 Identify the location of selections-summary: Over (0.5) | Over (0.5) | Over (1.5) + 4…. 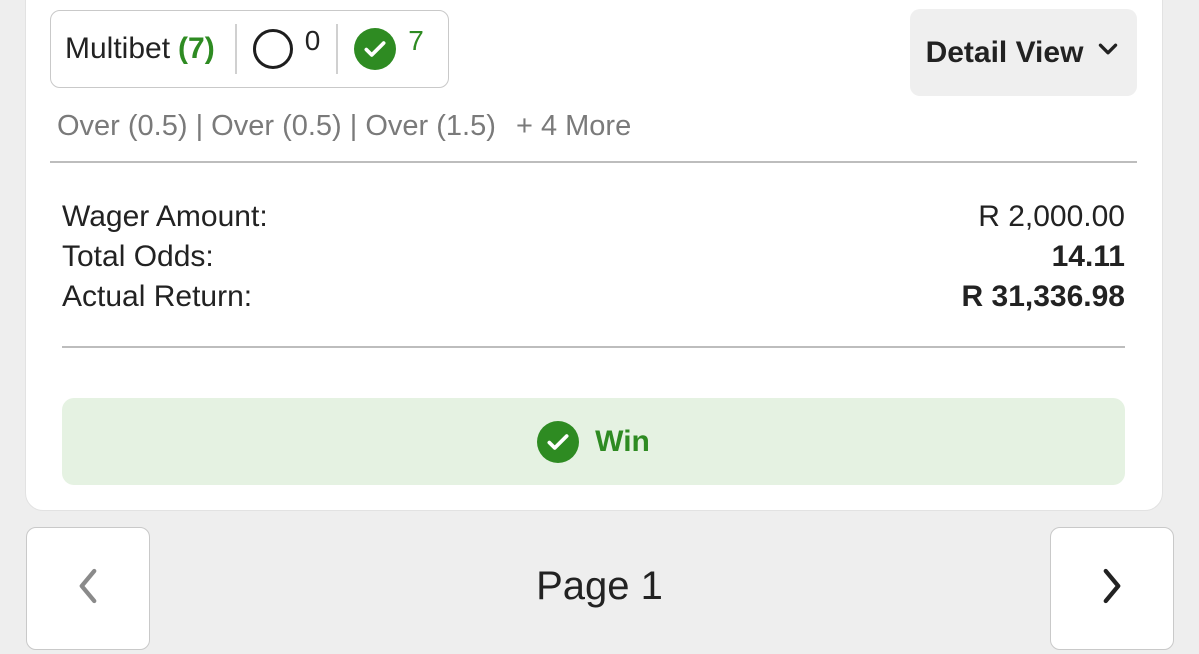
(344, 126).